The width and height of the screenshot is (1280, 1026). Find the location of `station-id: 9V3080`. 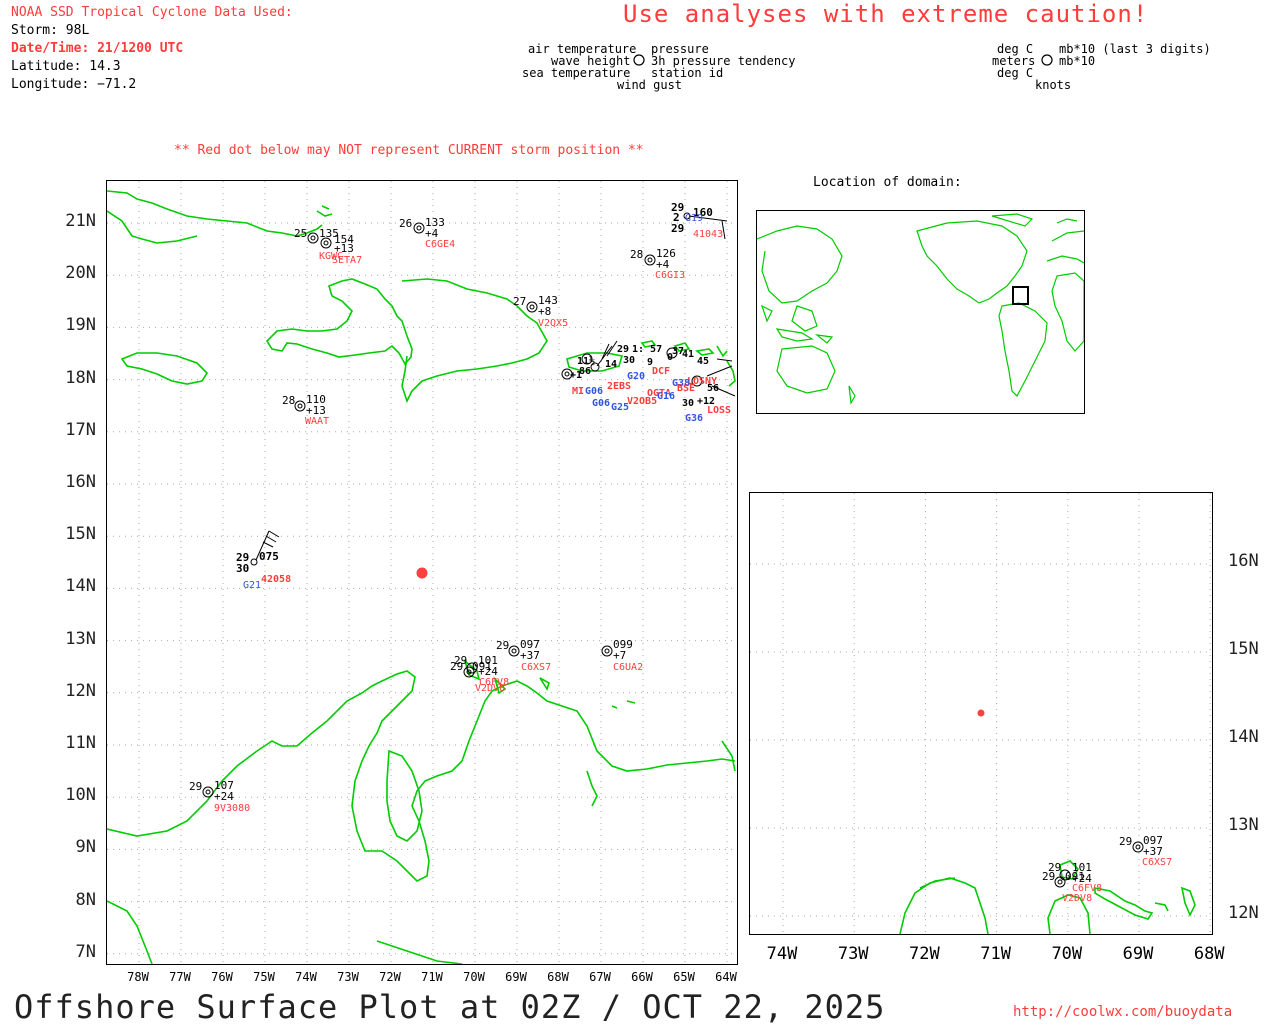

station-id: 9V3080 is located at coordinates (232, 808).